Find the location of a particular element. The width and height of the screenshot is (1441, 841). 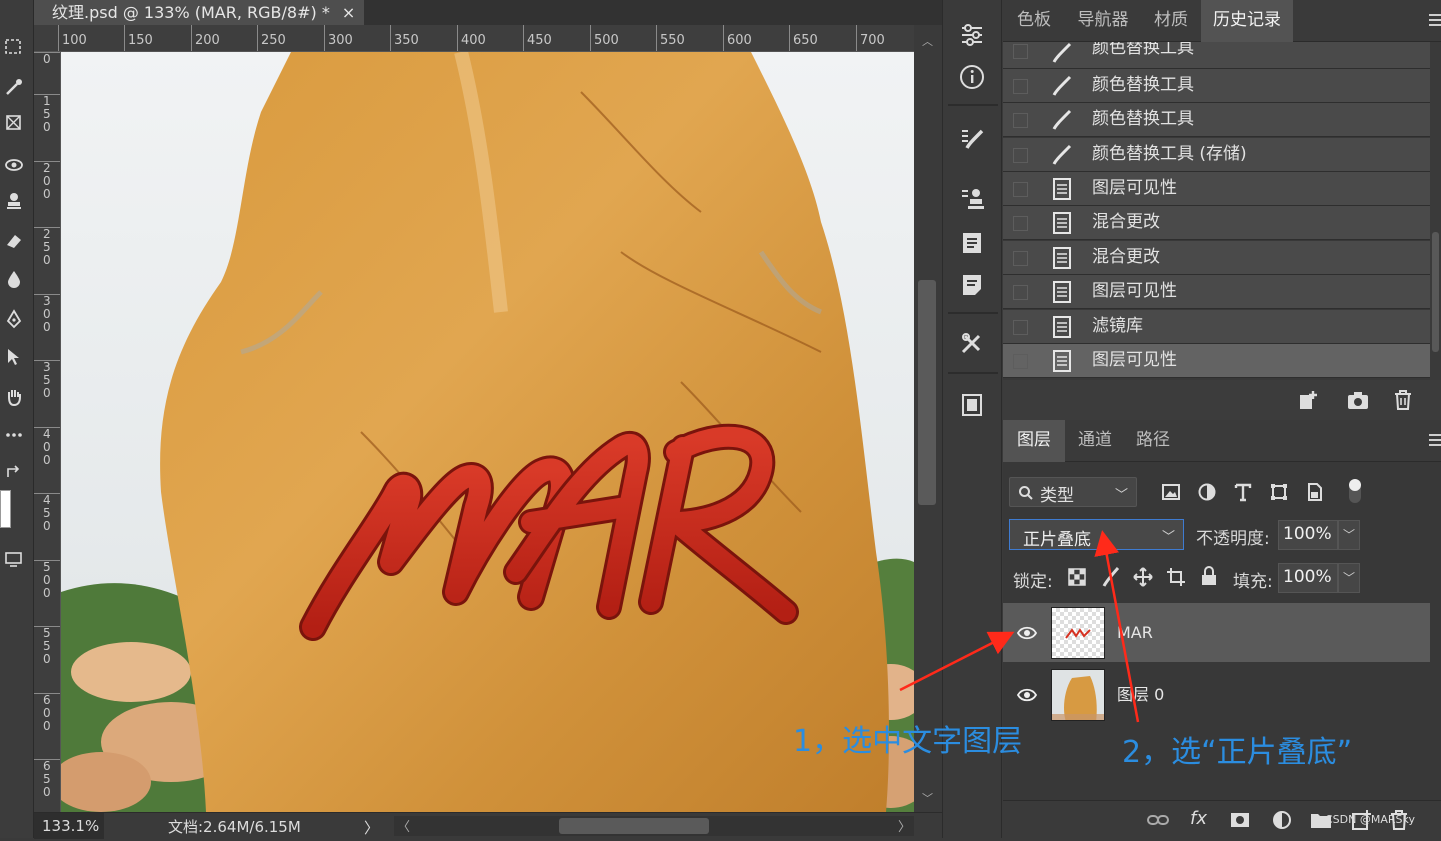

eye-dropper-tool-icon is located at coordinates (14, 165).